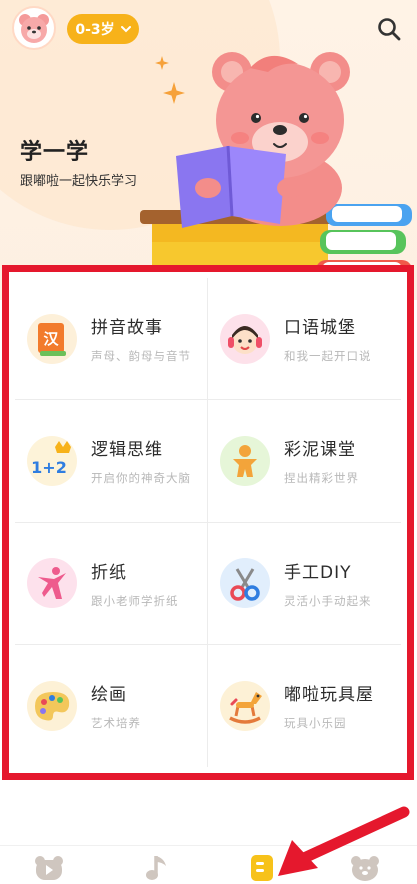 This screenshot has height=884, width=417. I want to click on avatar, so click(34, 28).